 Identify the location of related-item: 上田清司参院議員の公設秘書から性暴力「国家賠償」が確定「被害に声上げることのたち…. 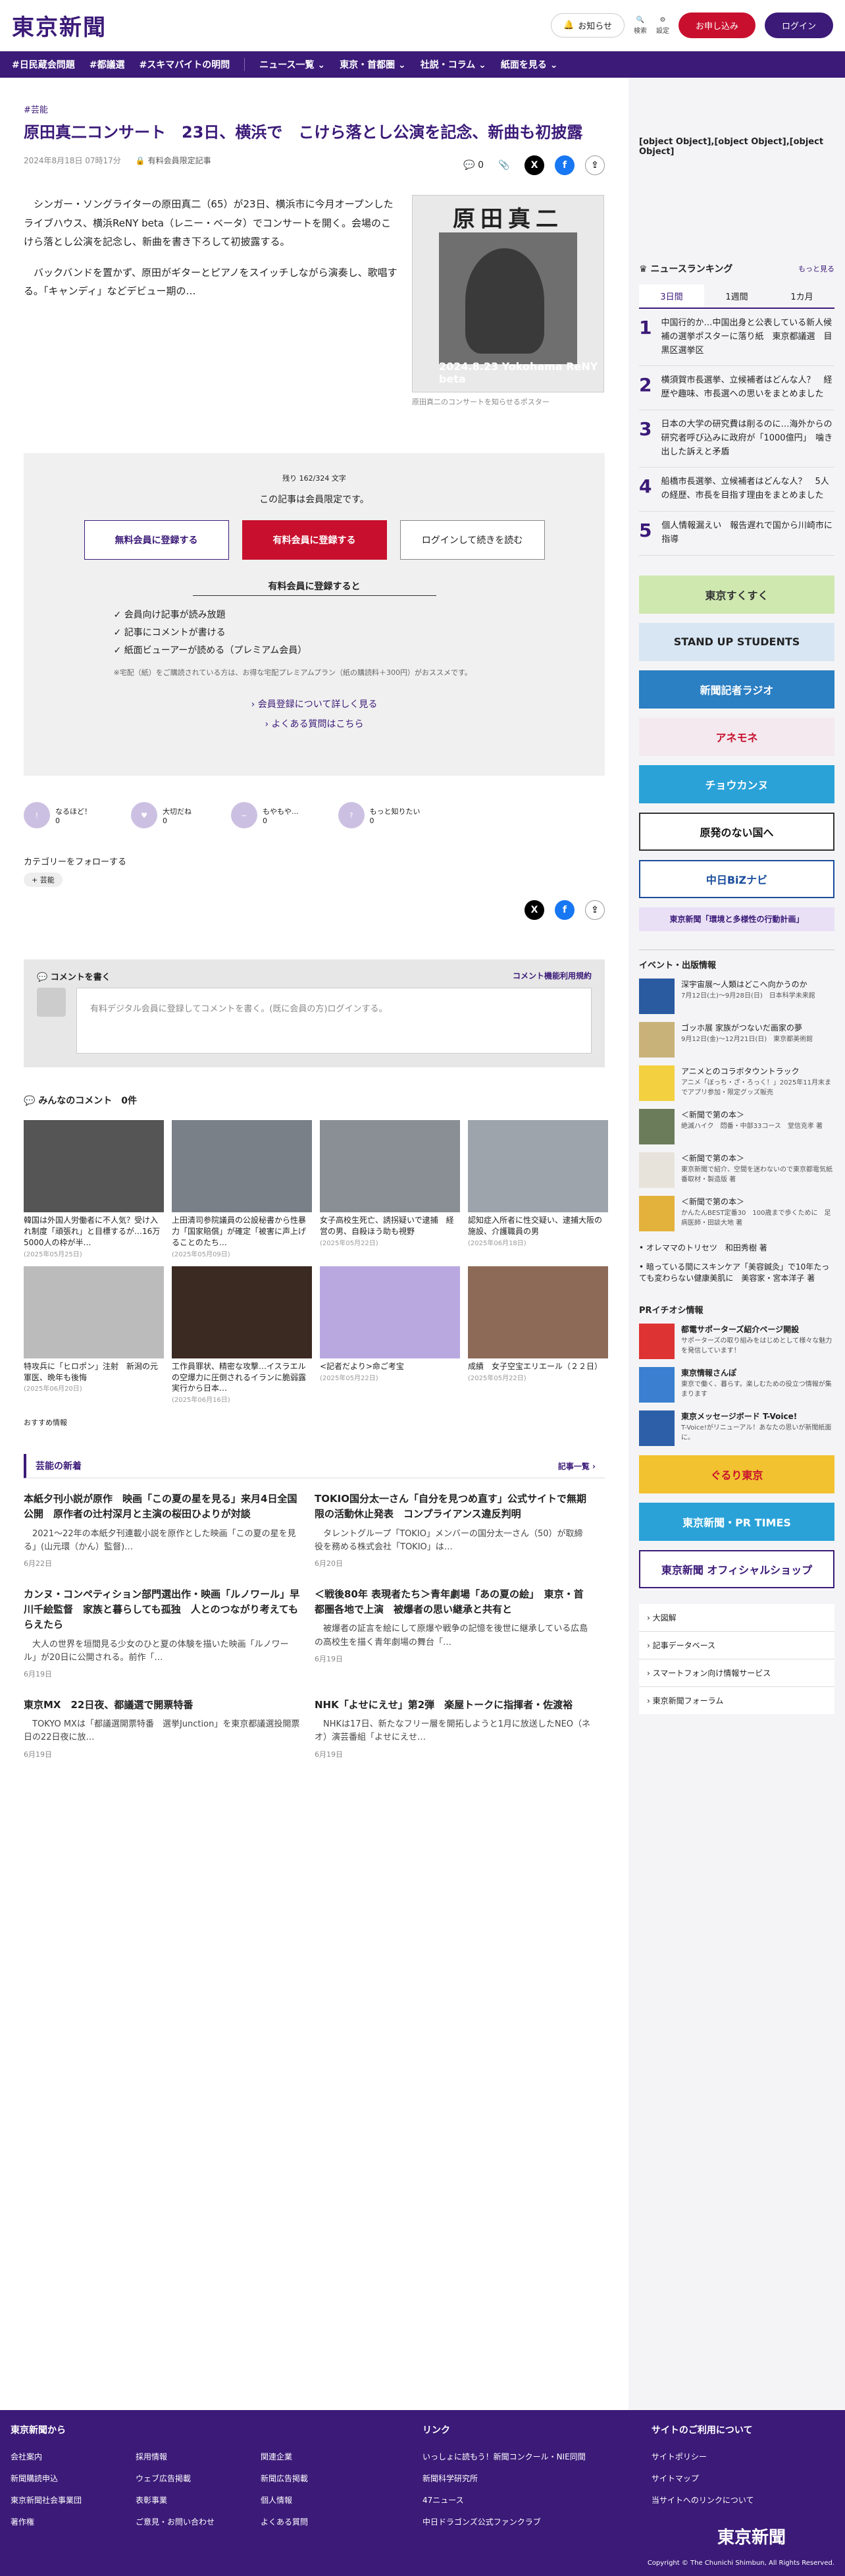
(242, 1189).